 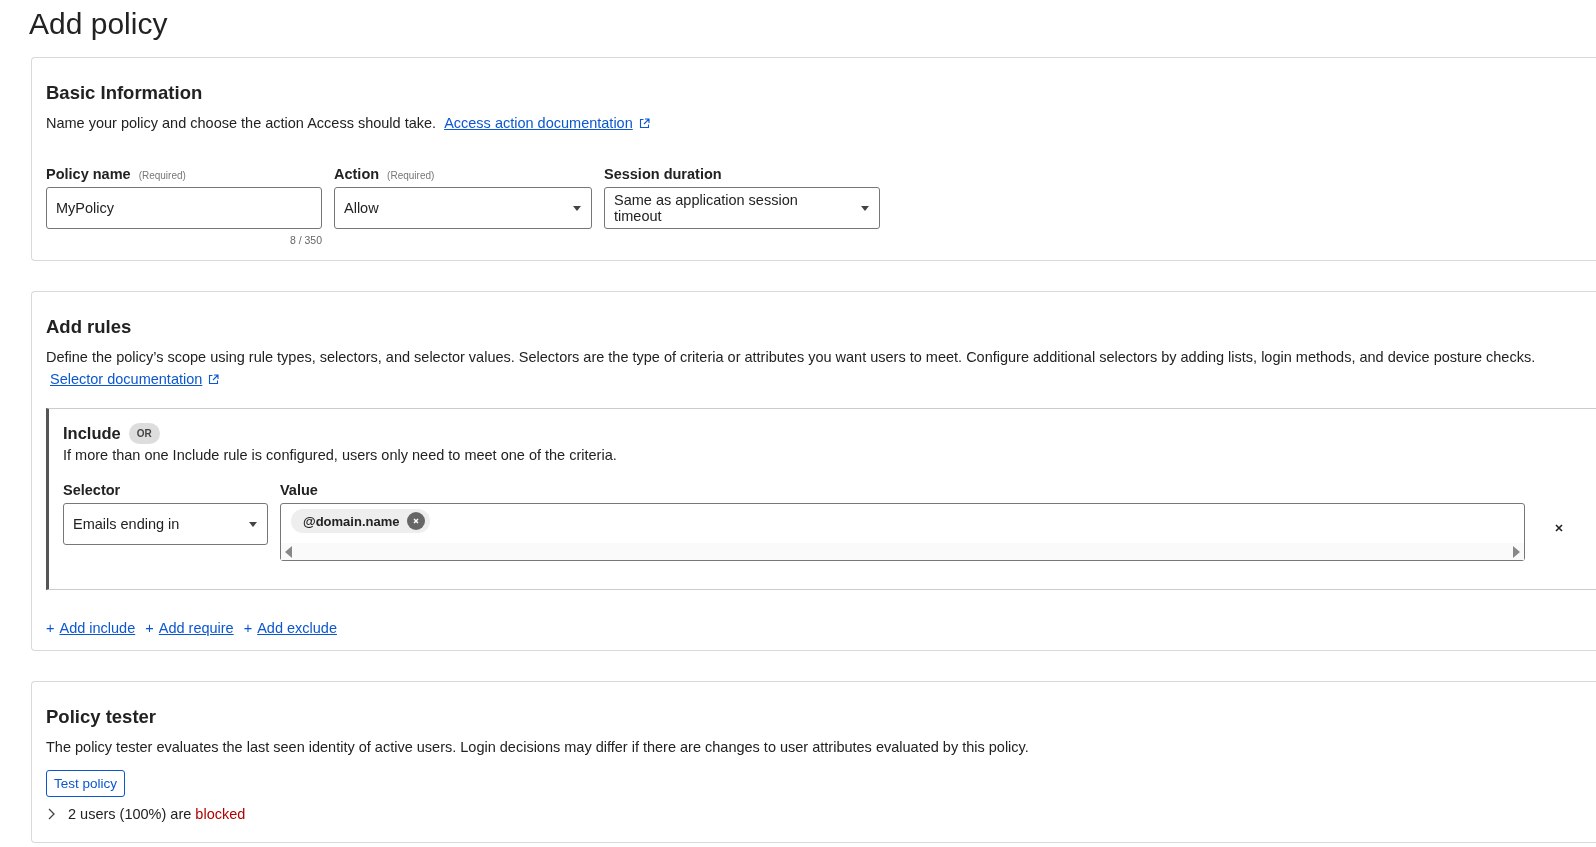 What do you see at coordinates (88, 174) in the screenshot?
I see `field-label: Policy name` at bounding box center [88, 174].